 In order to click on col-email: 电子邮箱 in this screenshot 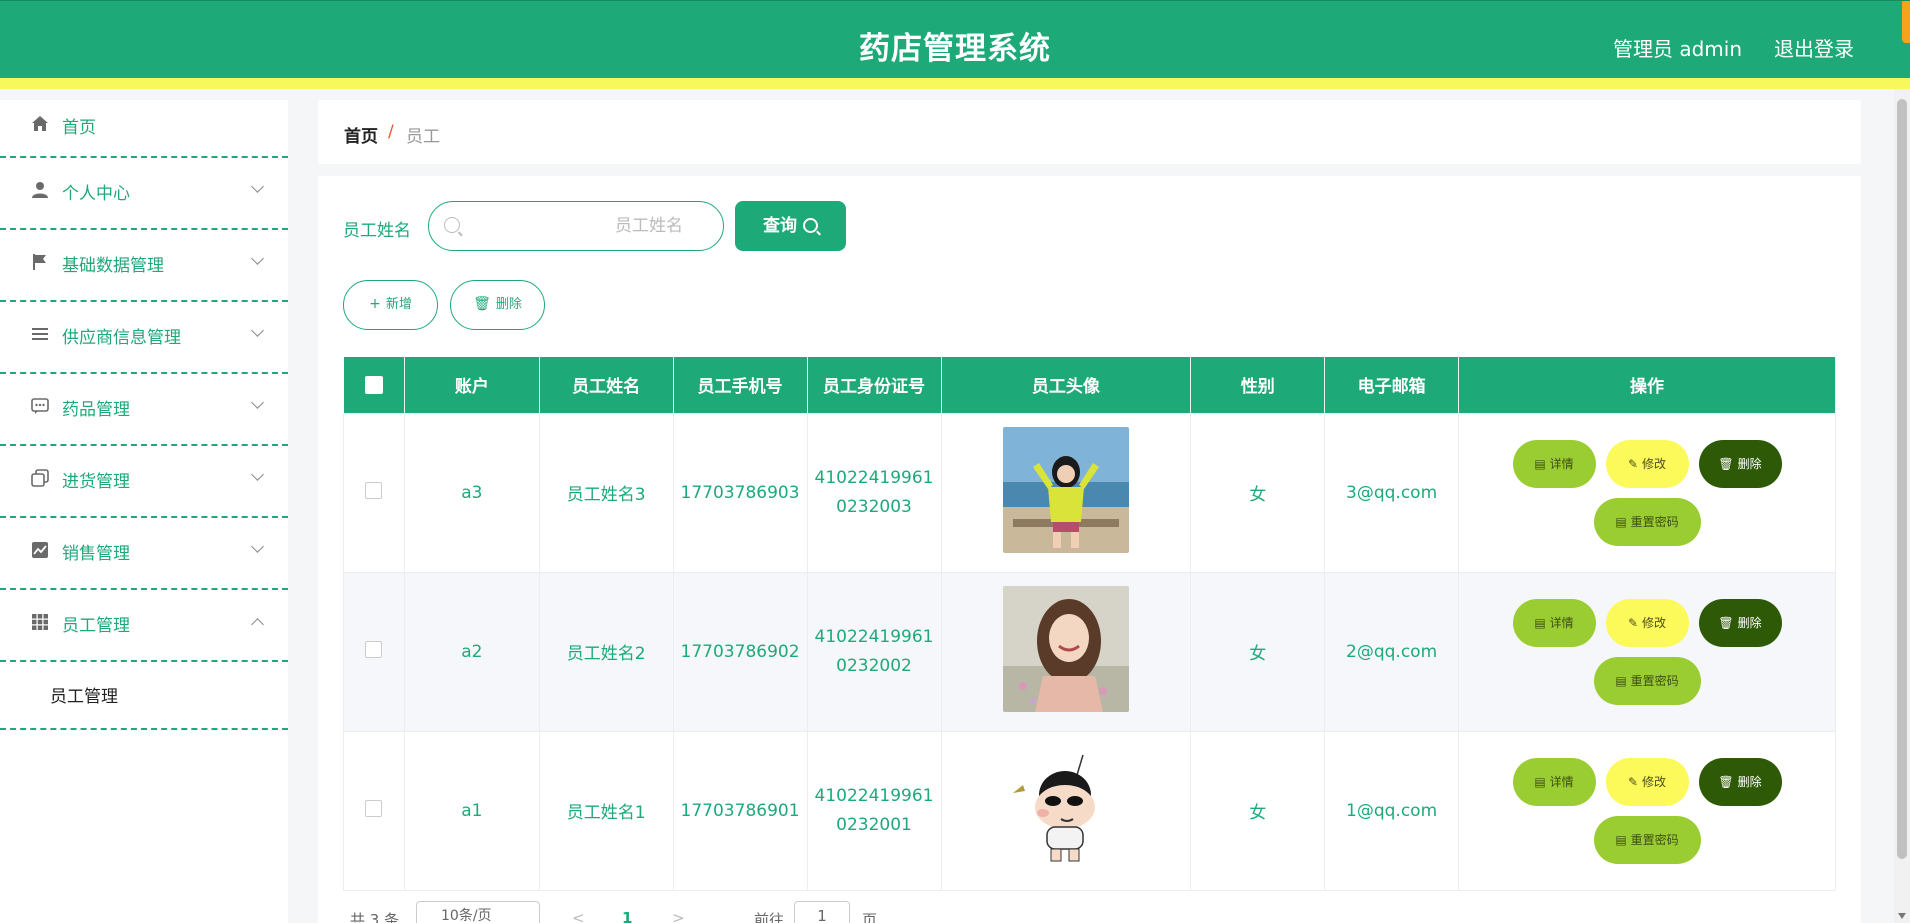, I will do `click(1392, 385)`.